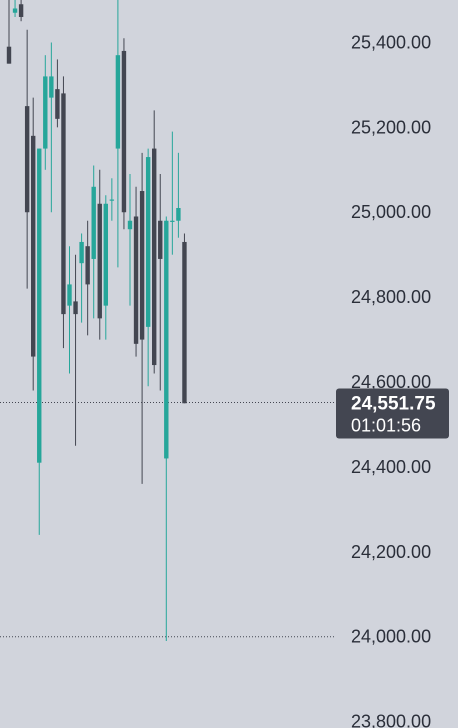  What do you see at coordinates (391, 637) in the screenshot?
I see `y-tick-label: 24,000.00` at bounding box center [391, 637].